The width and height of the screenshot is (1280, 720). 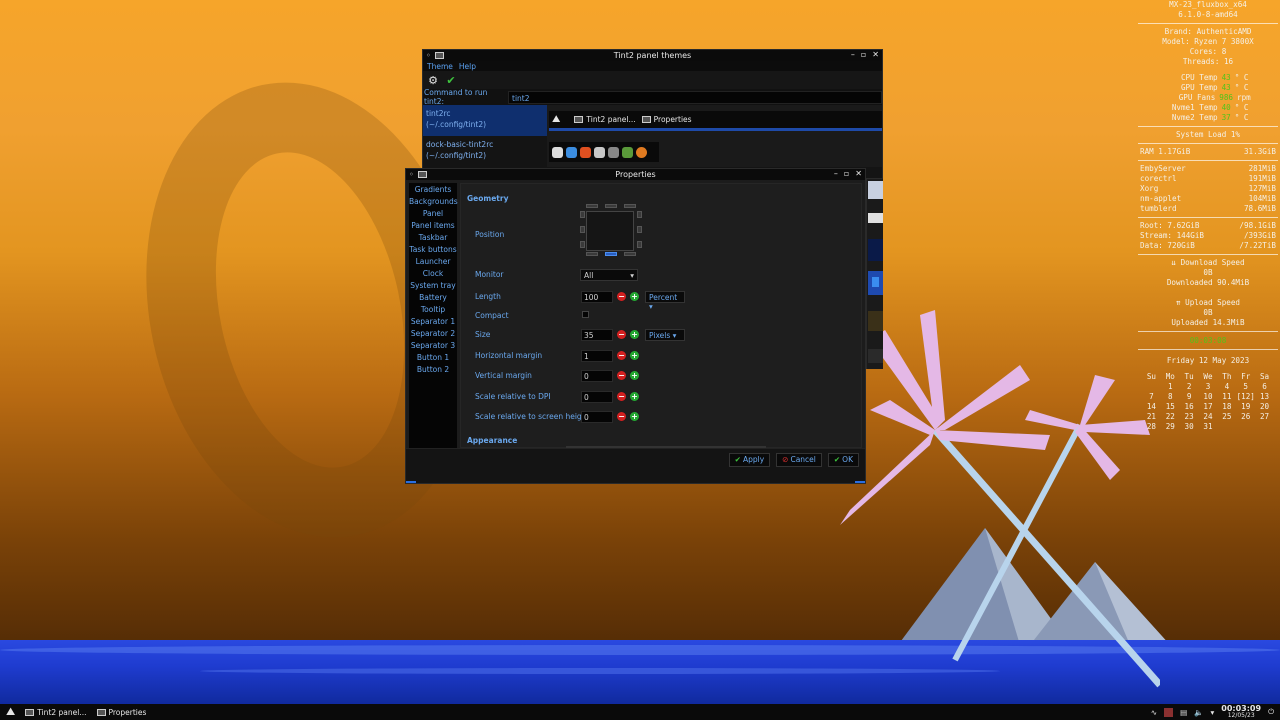 What do you see at coordinates (715, 121) in the screenshot?
I see `preview-panel: ⛰ Tint2 panel... Properties` at bounding box center [715, 121].